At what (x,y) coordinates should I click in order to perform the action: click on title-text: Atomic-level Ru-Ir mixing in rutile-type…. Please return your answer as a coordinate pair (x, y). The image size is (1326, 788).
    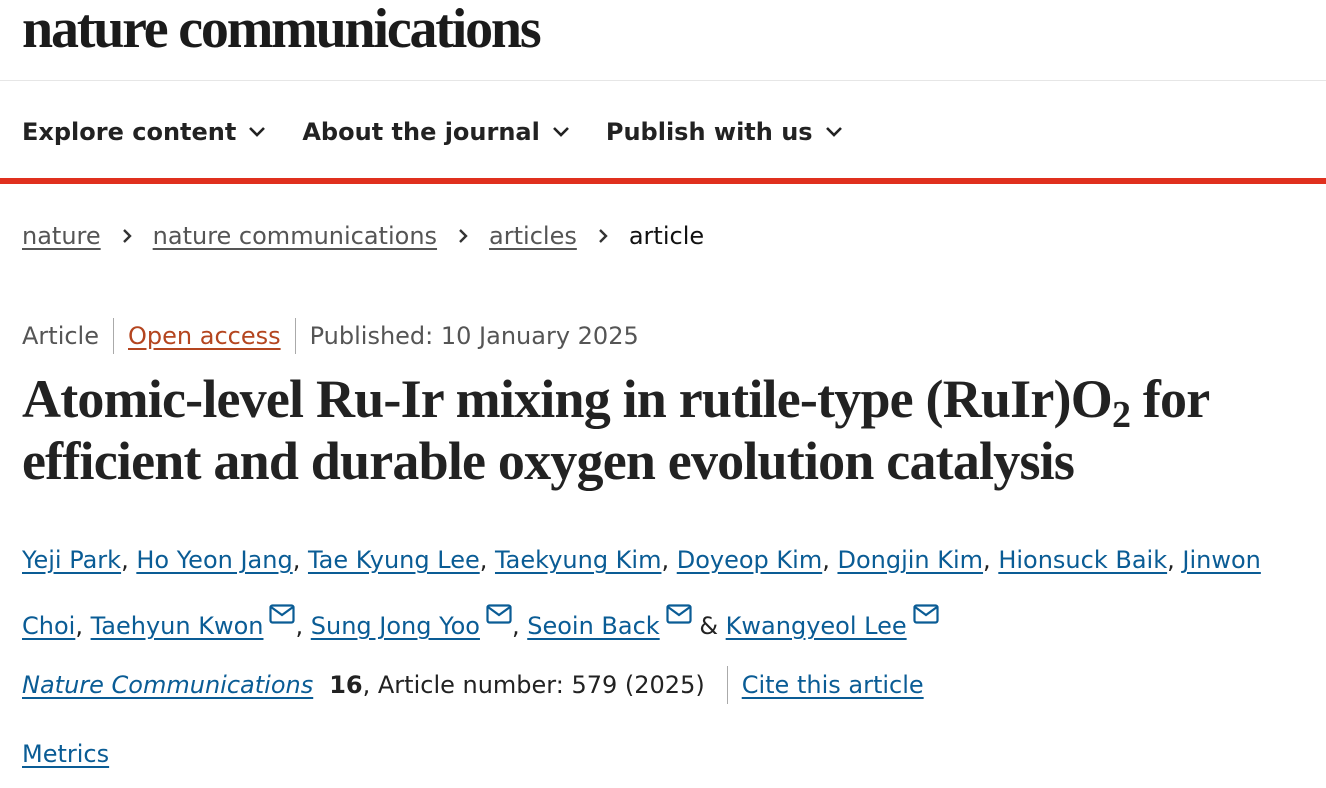
    Looking at the image, I should click on (567, 399).